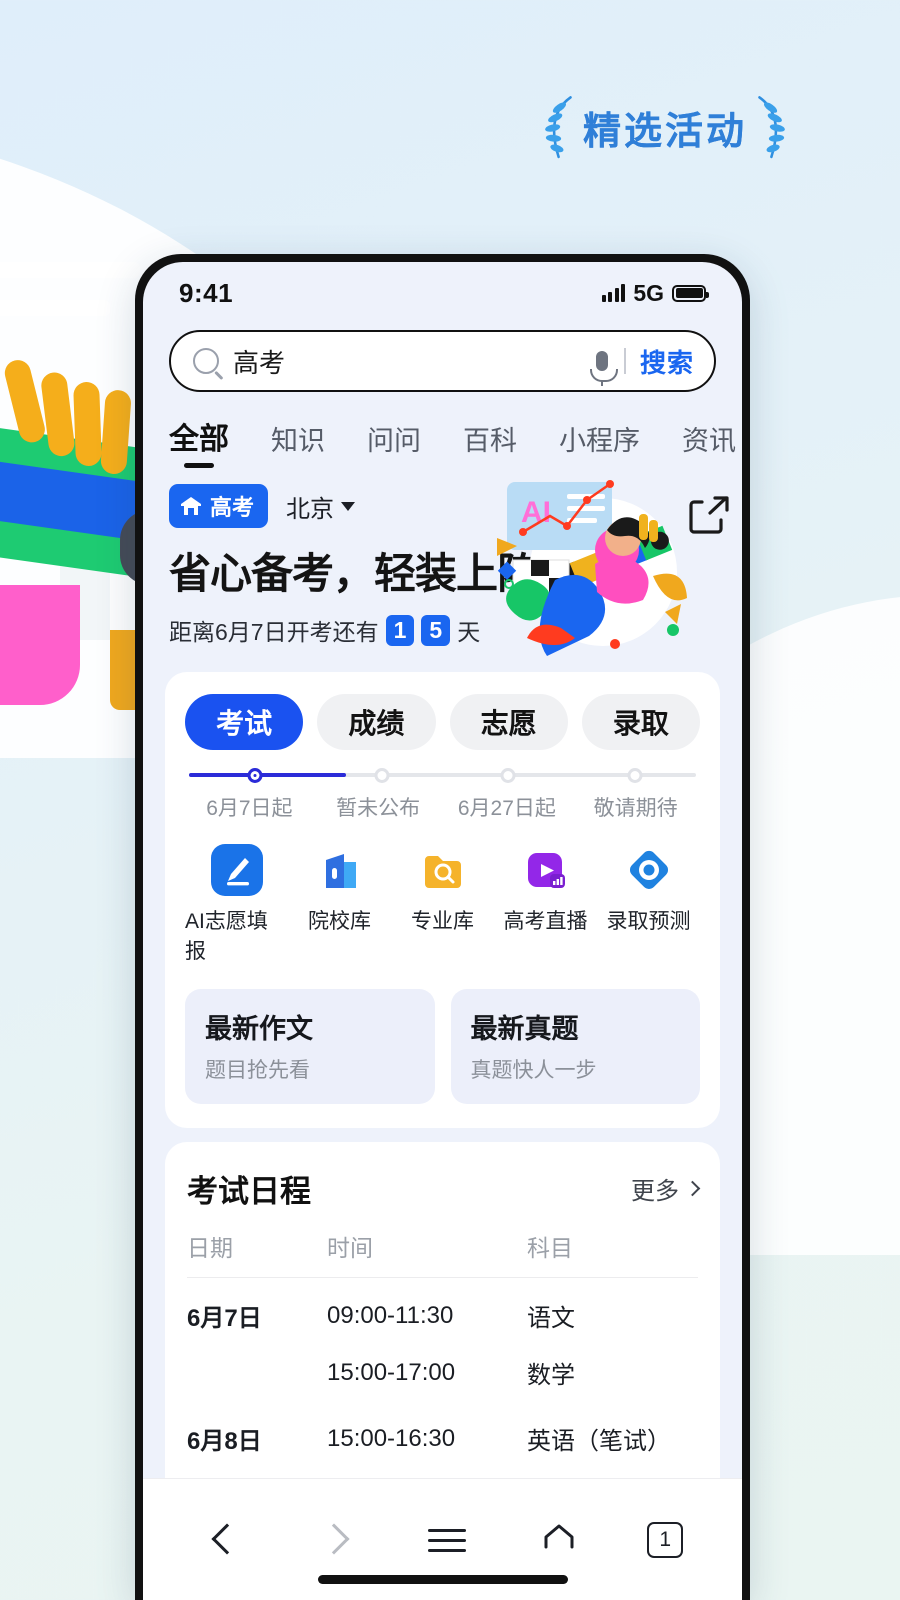 The height and width of the screenshot is (1600, 900). I want to click on house-icon, so click(191, 506).